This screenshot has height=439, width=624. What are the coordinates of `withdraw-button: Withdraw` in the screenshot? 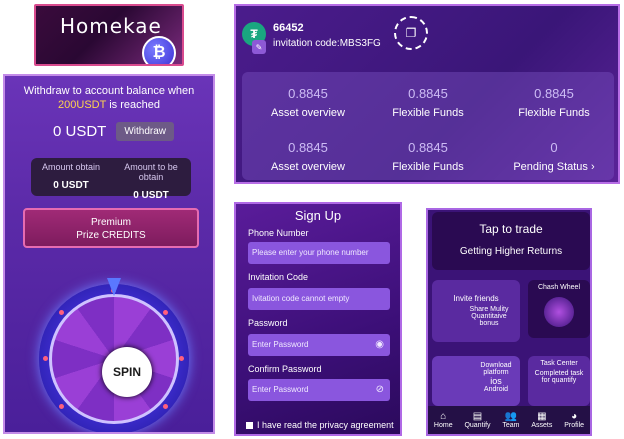 It's located at (145, 131).